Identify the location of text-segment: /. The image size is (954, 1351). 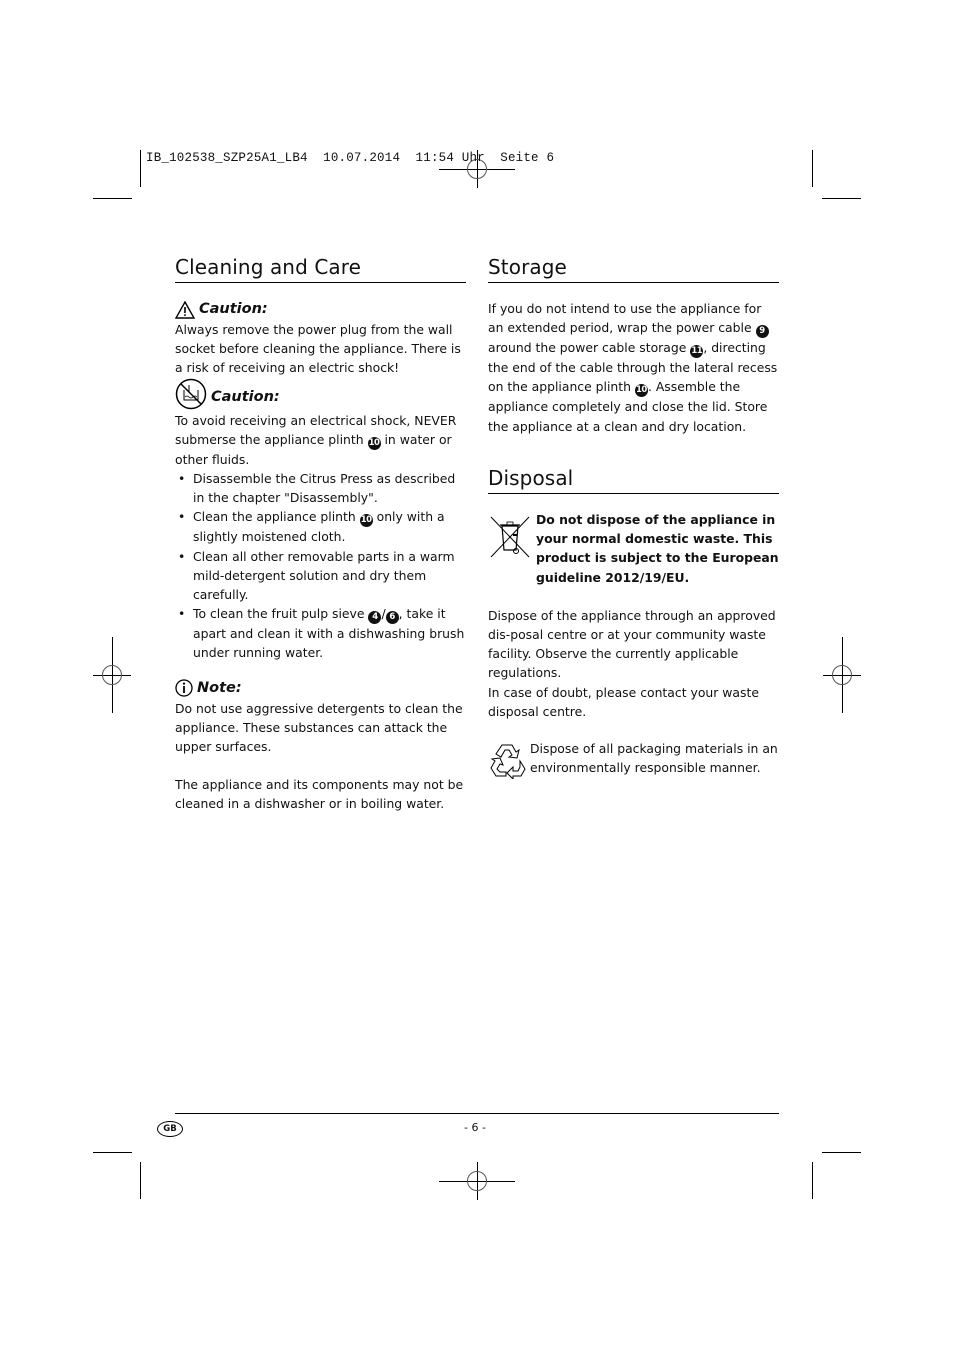
(383, 614).